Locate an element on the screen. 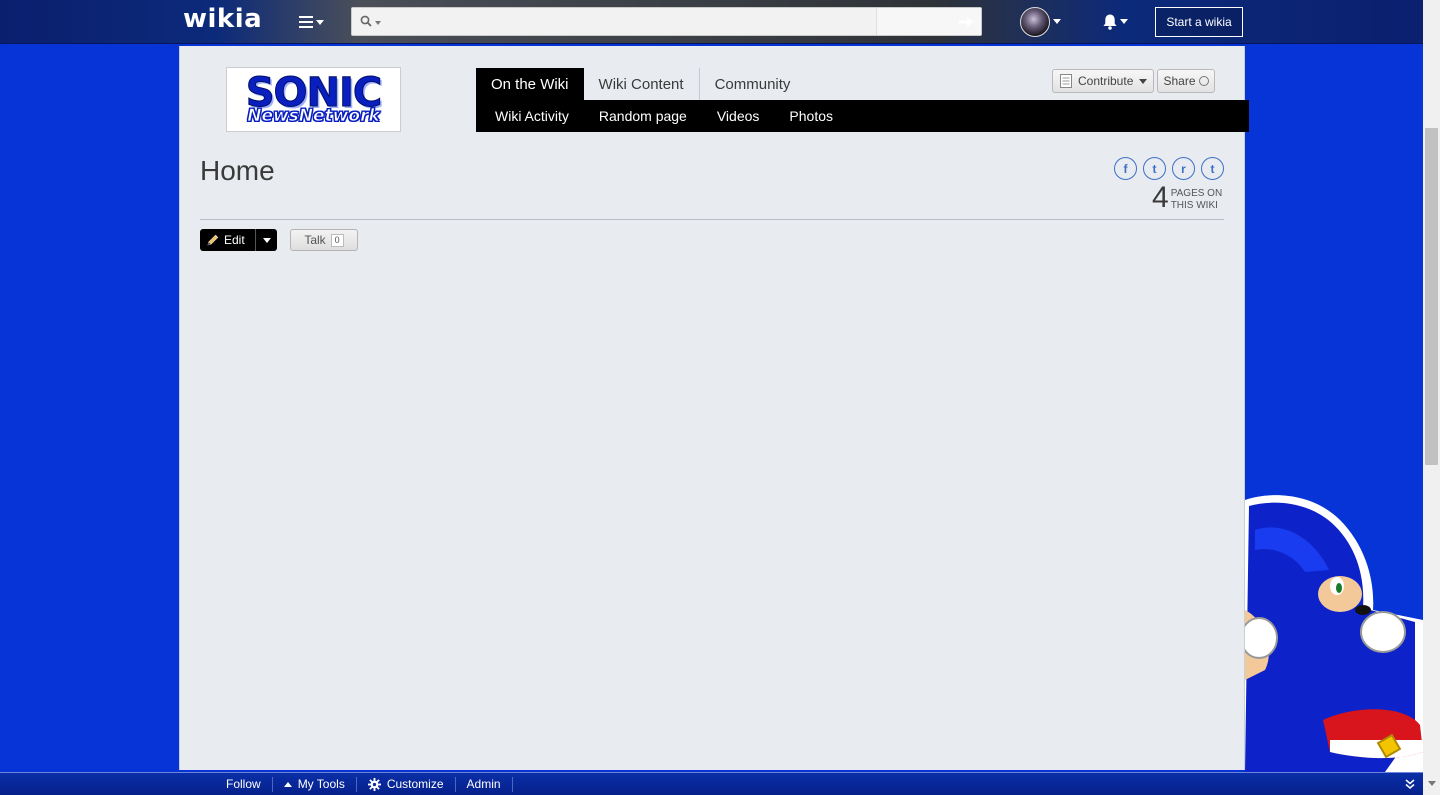 The height and width of the screenshot is (795, 1440). social-share-icons: f t r t is located at coordinates (1169, 168).